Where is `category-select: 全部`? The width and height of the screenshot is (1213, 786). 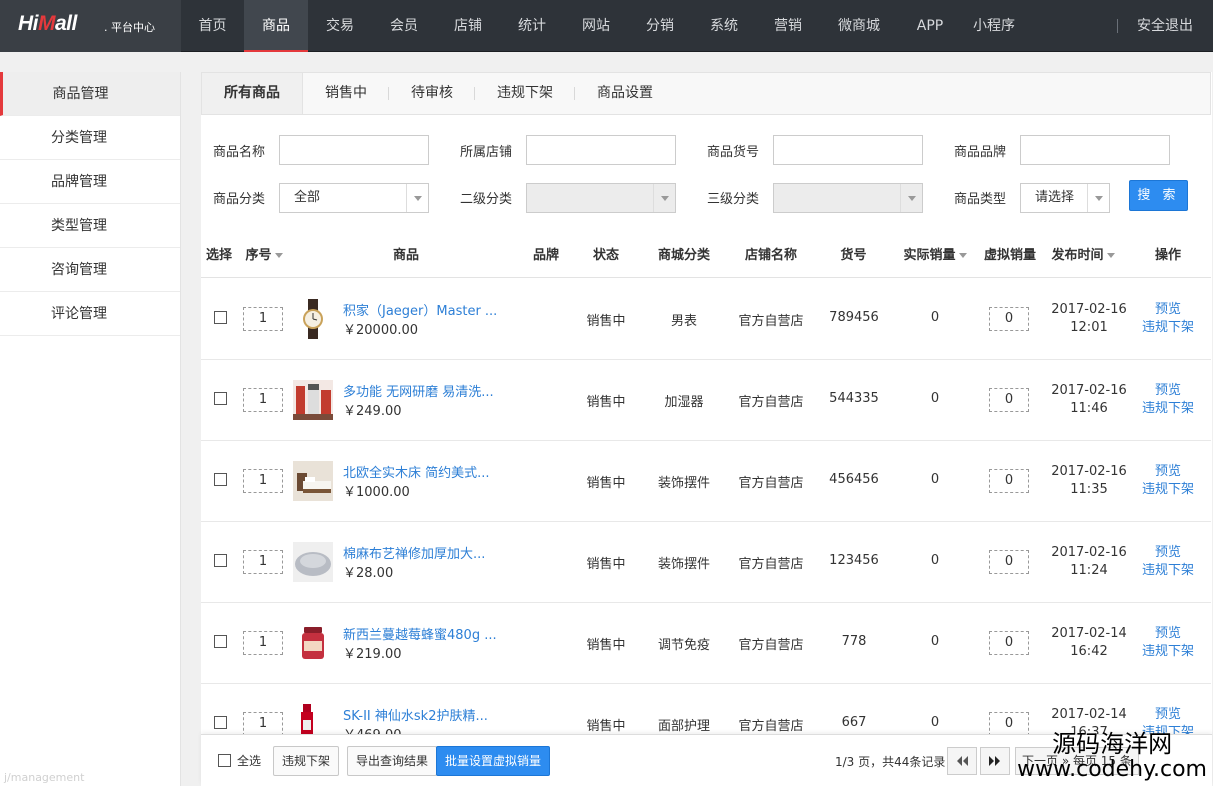 category-select: 全部 is located at coordinates (354, 198).